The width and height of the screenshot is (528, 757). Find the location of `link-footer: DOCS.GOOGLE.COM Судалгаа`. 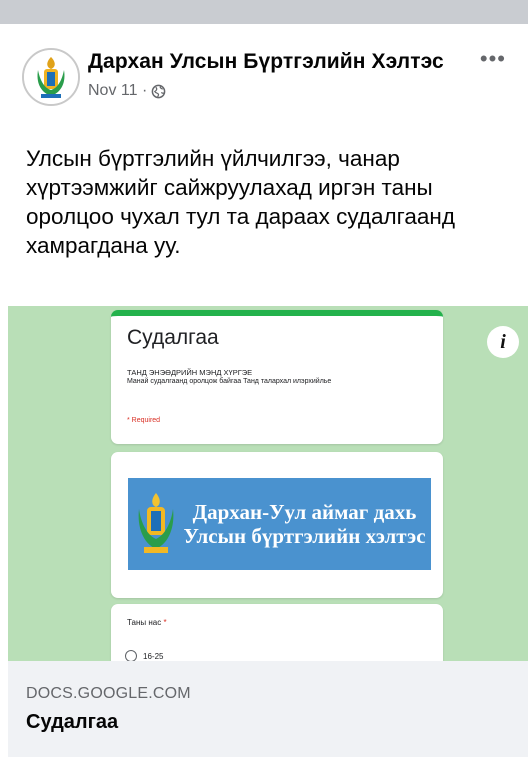

link-footer: DOCS.GOOGLE.COM Судалгаа is located at coordinates (268, 709).